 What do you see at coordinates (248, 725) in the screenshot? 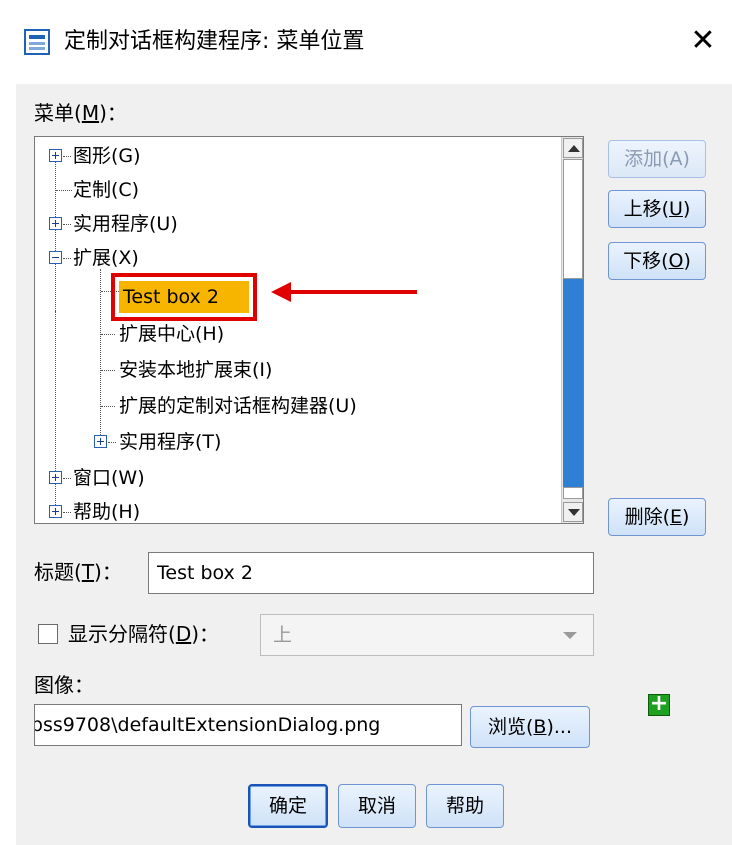
I see `image-path-input: spss9708\defaultExtensionDialog.png` at bounding box center [248, 725].